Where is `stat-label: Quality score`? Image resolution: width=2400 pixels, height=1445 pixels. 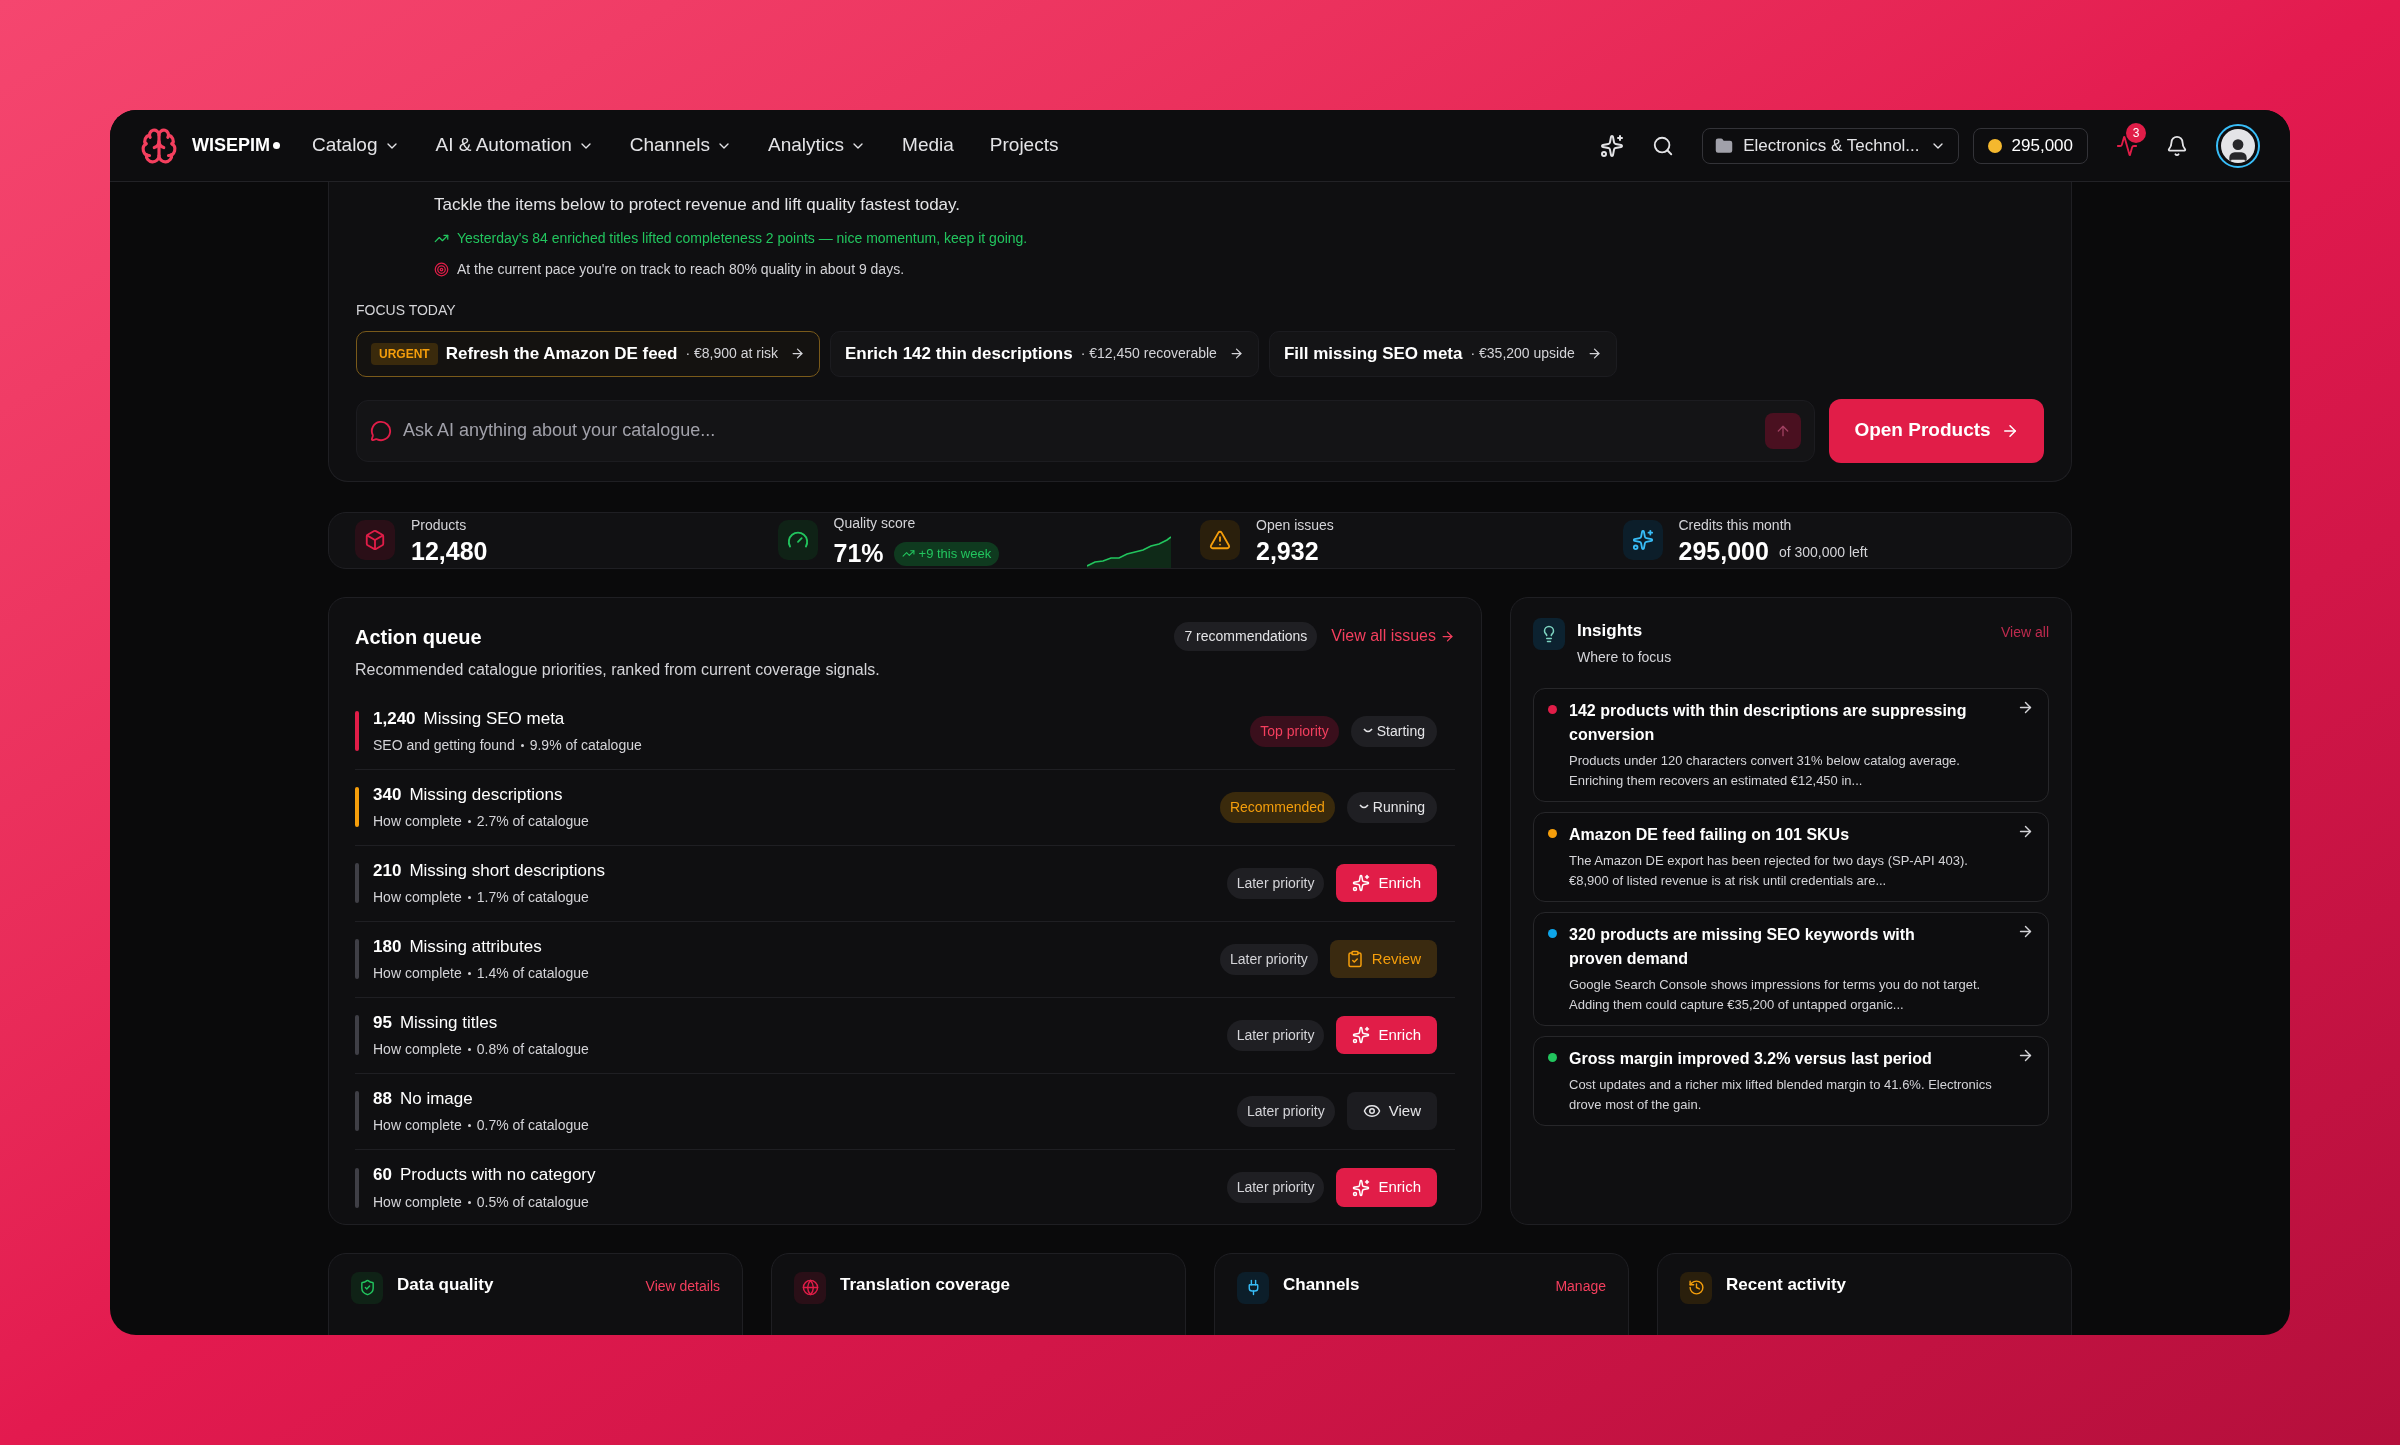 stat-label: Quality score is located at coordinates (875, 523).